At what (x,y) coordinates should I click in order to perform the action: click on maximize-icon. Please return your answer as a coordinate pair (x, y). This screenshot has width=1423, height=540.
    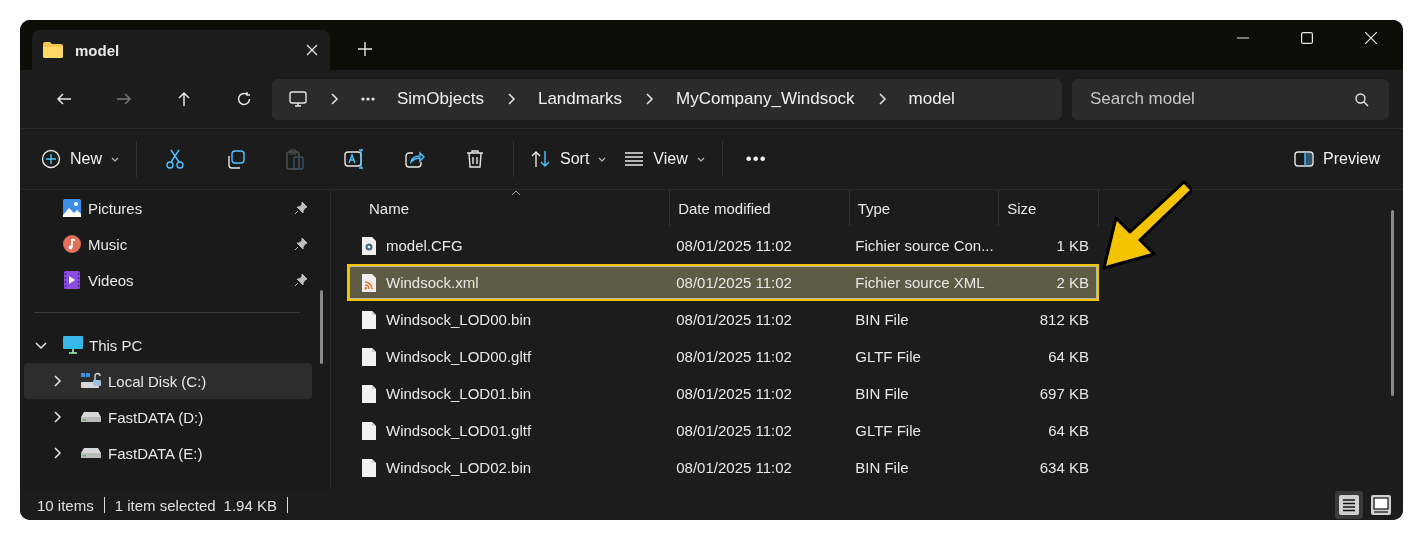
    Looking at the image, I should click on (1307, 38).